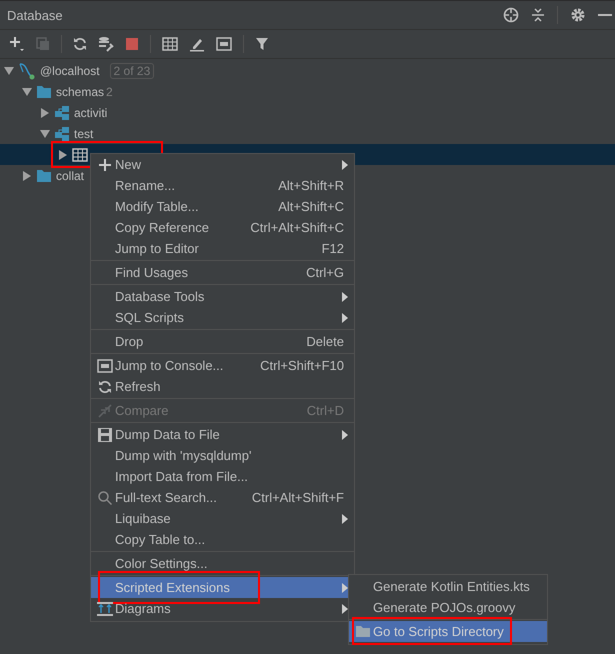  Describe the element at coordinates (84, 133) in the screenshot. I see `tree-label: test` at that location.